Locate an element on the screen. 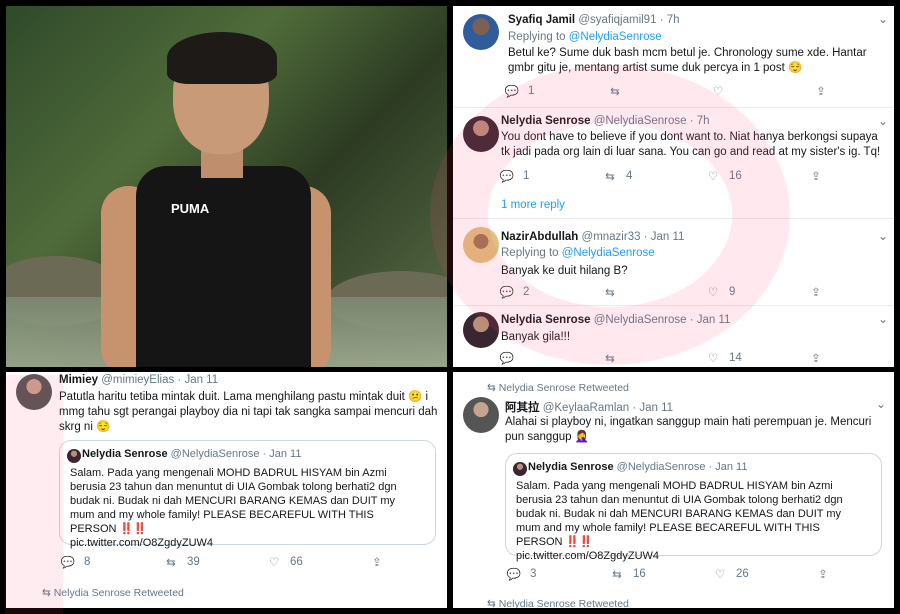 This screenshot has height=614, width=900. display-name: 阿其拉 is located at coordinates (522, 408).